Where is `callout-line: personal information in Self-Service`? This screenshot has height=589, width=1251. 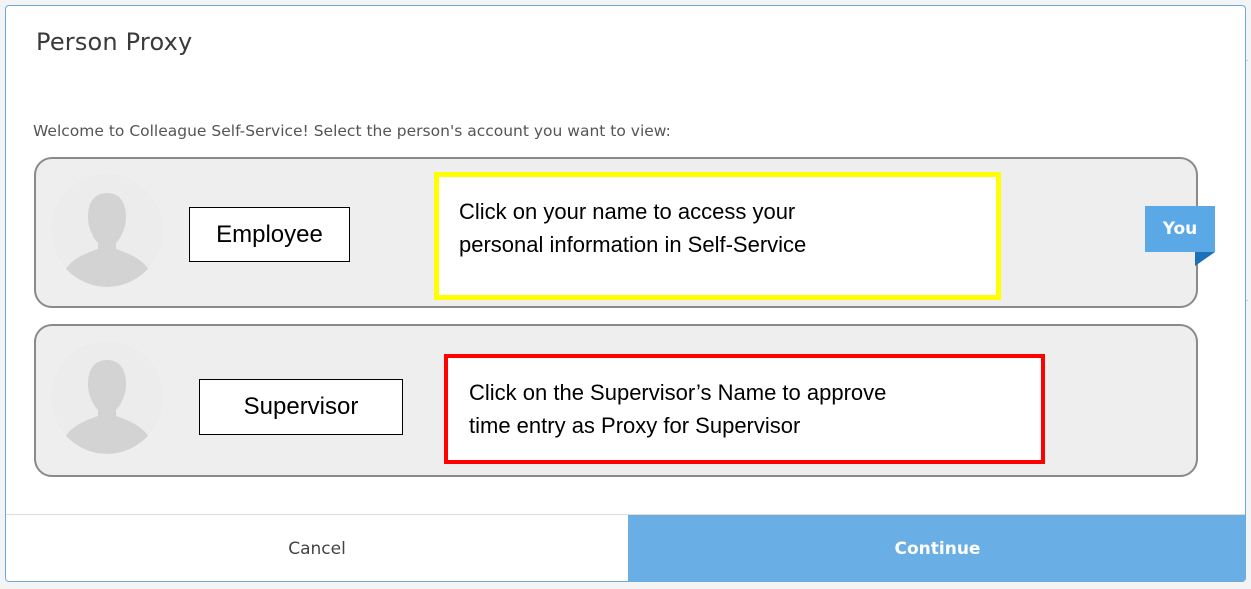 callout-line: personal information in Self-Service is located at coordinates (633, 244).